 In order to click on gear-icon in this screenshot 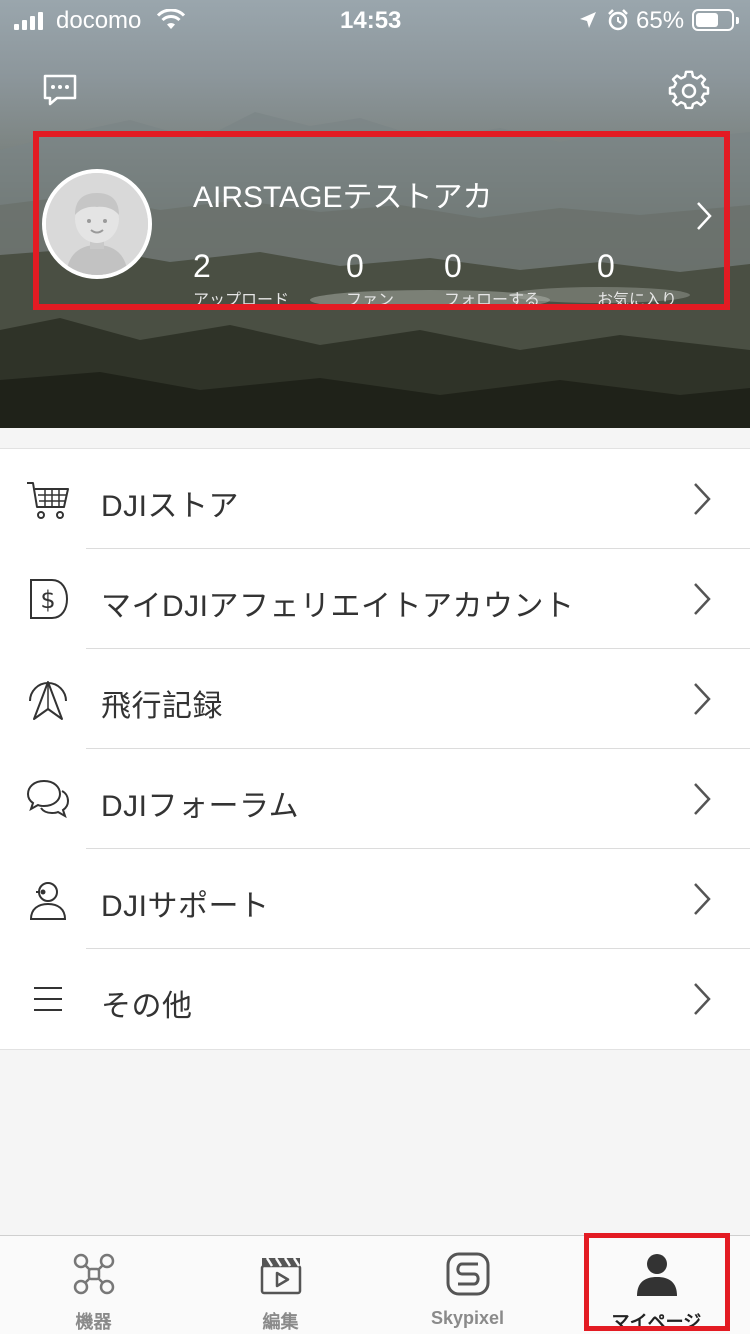, I will do `click(689, 90)`.